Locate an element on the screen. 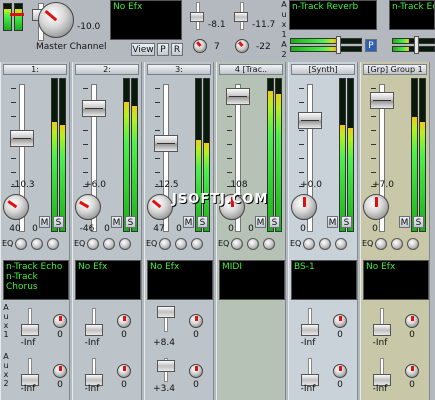 This screenshot has width=435, height=400. aux-label-a2: A is located at coordinates (6, 356).